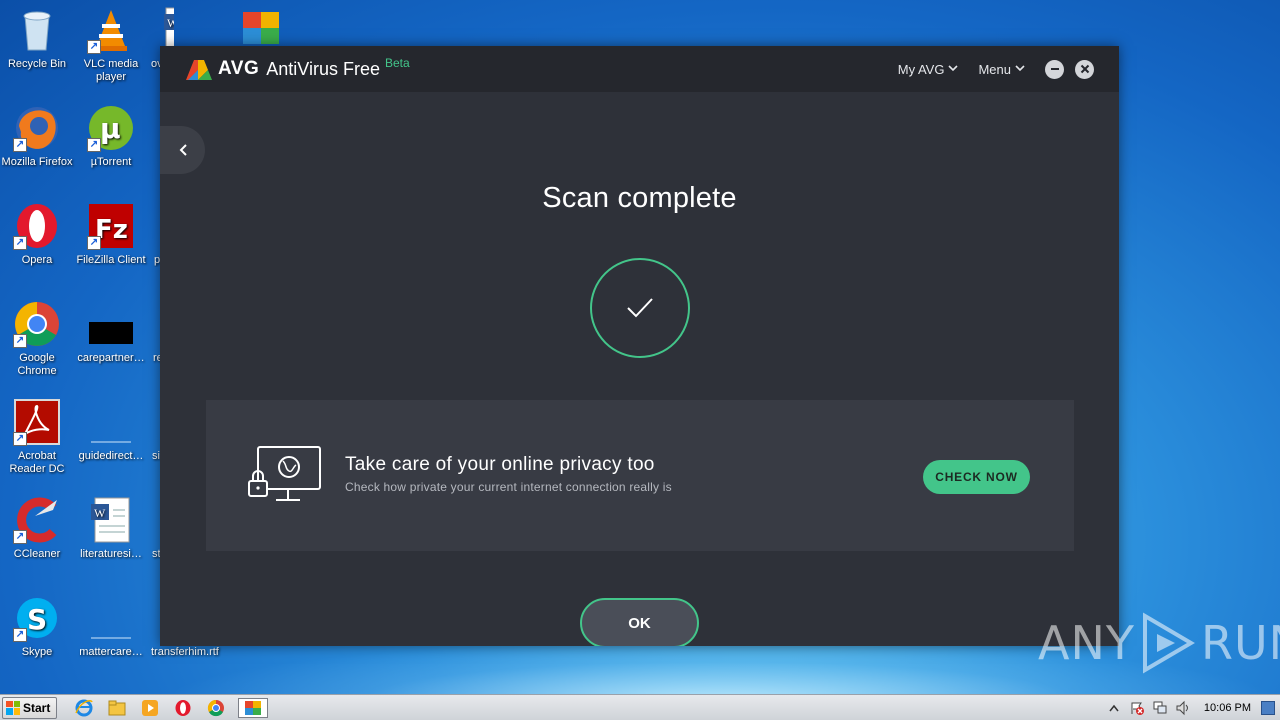  Describe the element at coordinates (37, 226) in the screenshot. I see `opera-icon: ↗` at that location.